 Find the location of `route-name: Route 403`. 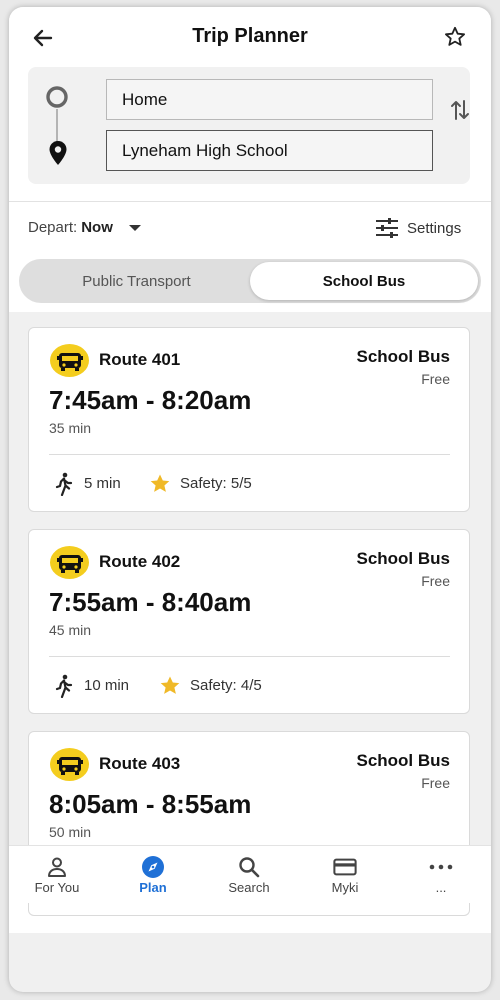

route-name: Route 403 is located at coordinates (140, 763).